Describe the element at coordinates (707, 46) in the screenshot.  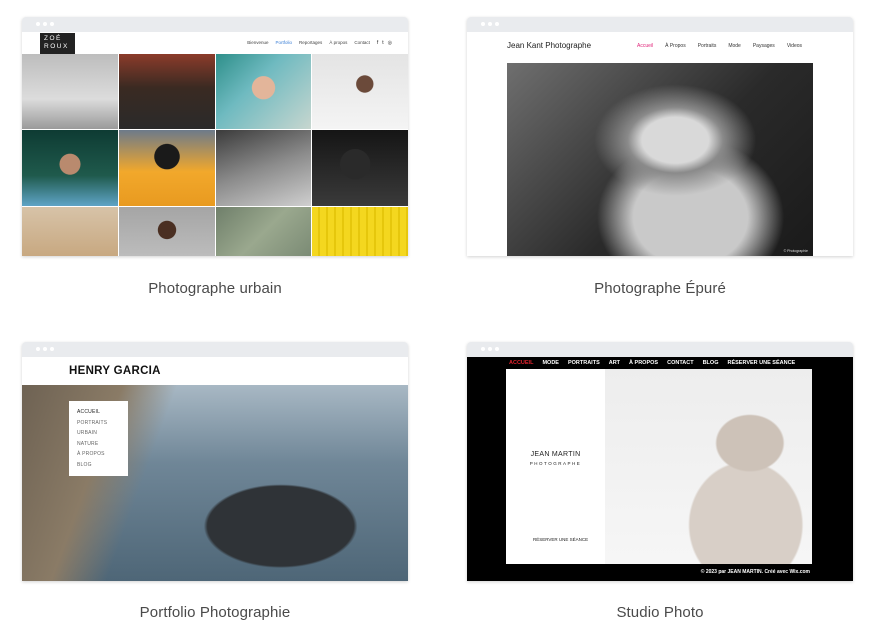
I see `nav-item: Portraits` at that location.